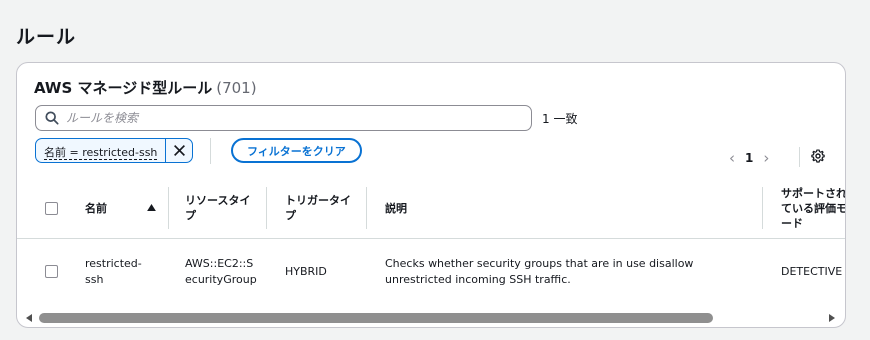 The height and width of the screenshot is (340, 870). Describe the element at coordinates (832, 318) in the screenshot. I see `scroll-right-arrow-icon` at that location.